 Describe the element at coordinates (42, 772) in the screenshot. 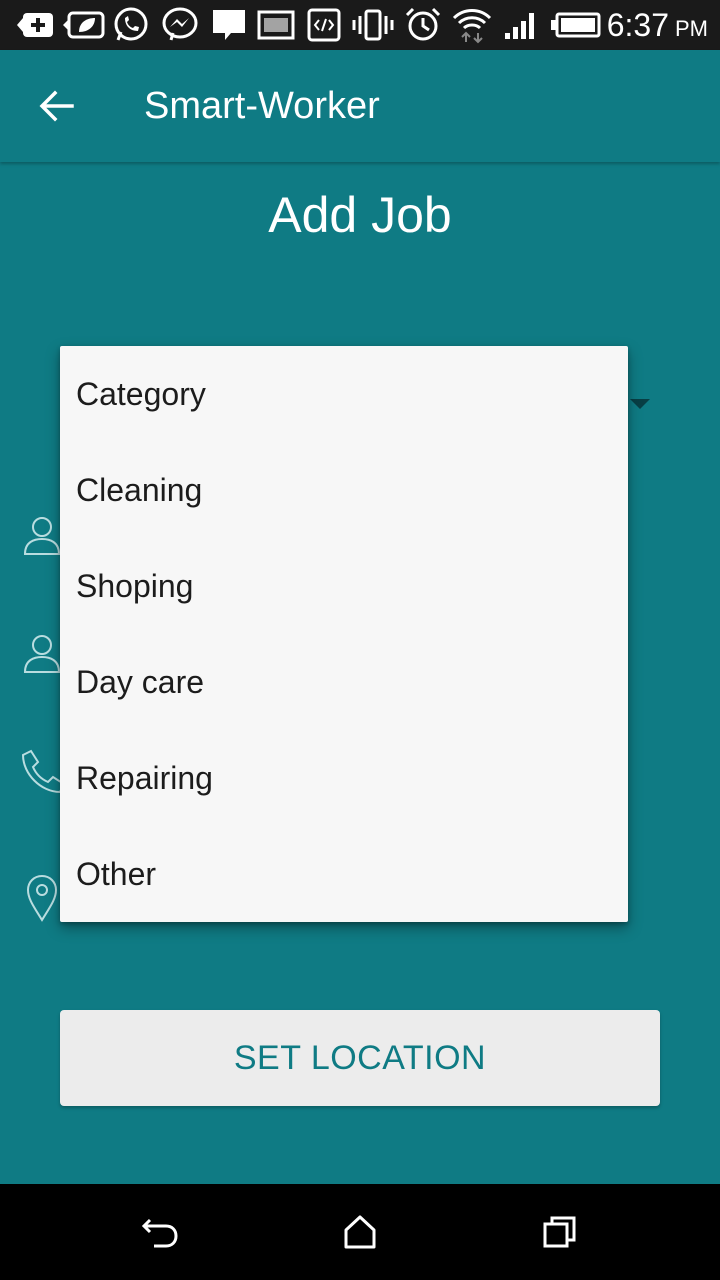

I see `phone-icon` at that location.